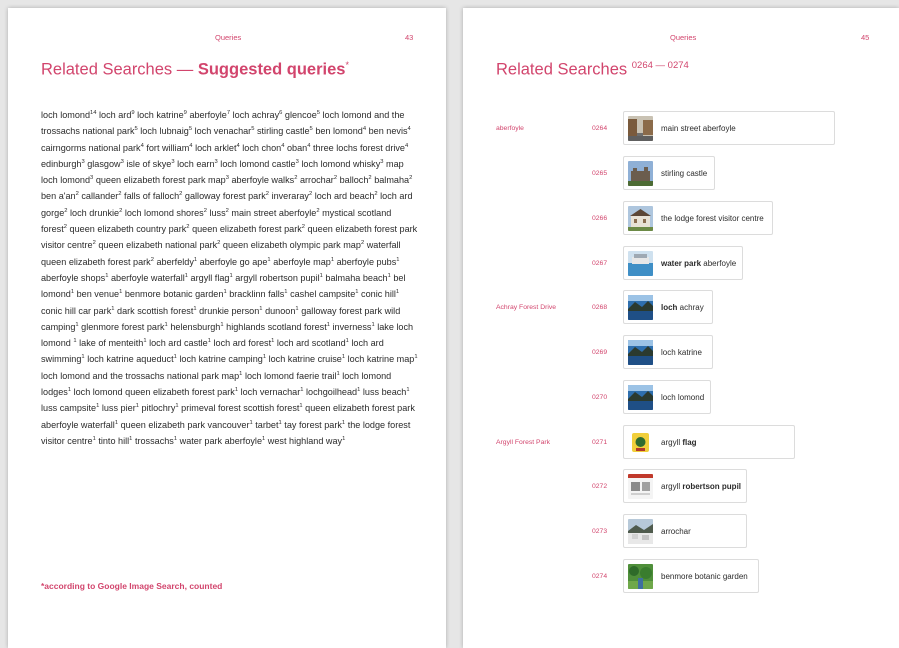 Image resolution: width=899 pixels, height=648 pixels. I want to click on query-term: luss campsite1, so click(70, 408).